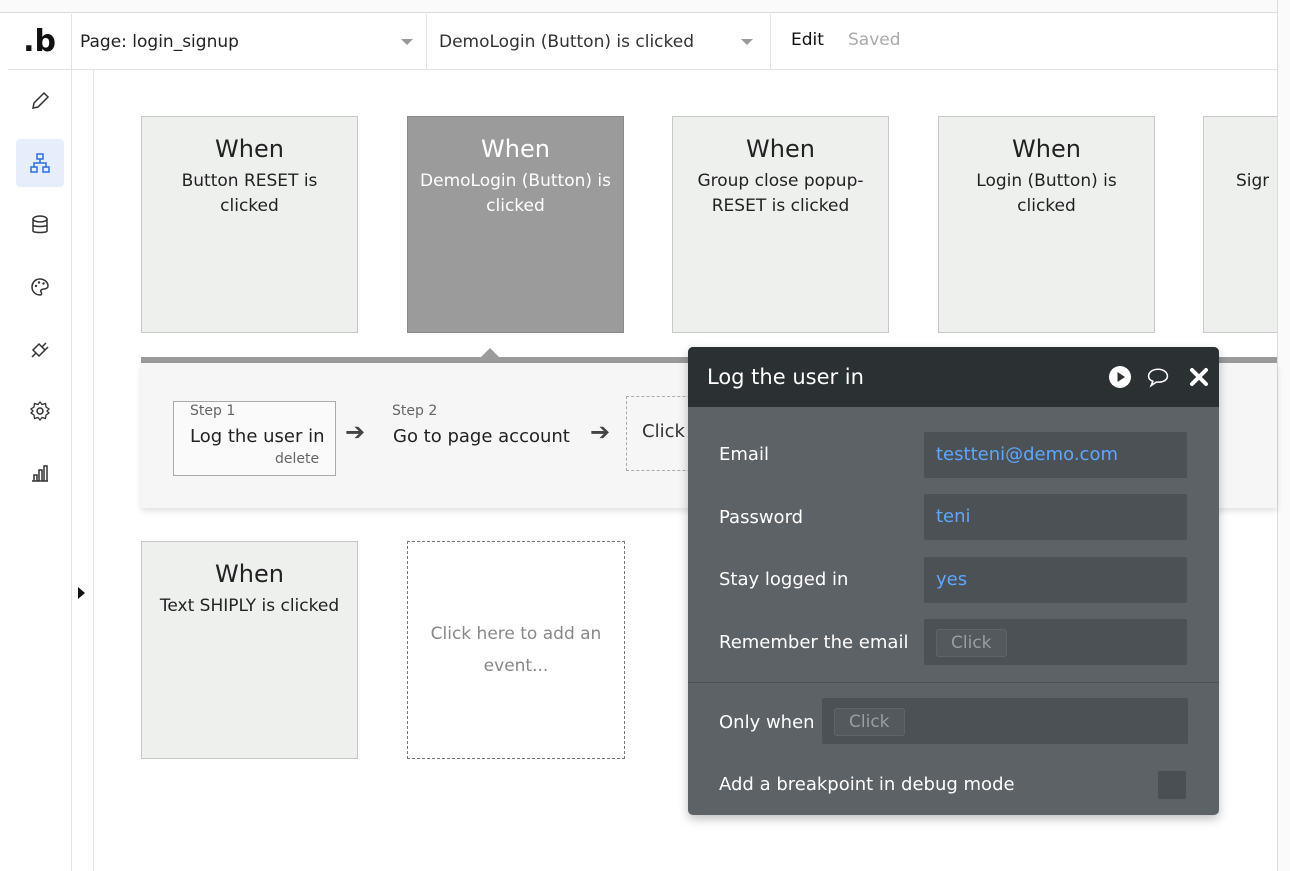 This screenshot has height=871, width=1290. I want to click on event-selector-label: DemoLogin (Button) is clicked, so click(566, 41).